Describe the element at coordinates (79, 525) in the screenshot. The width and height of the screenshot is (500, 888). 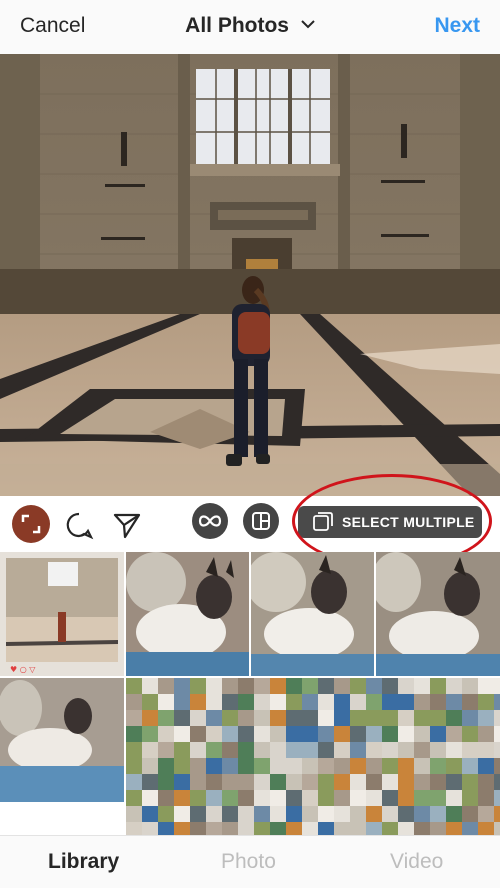
I see `comment-button` at that location.